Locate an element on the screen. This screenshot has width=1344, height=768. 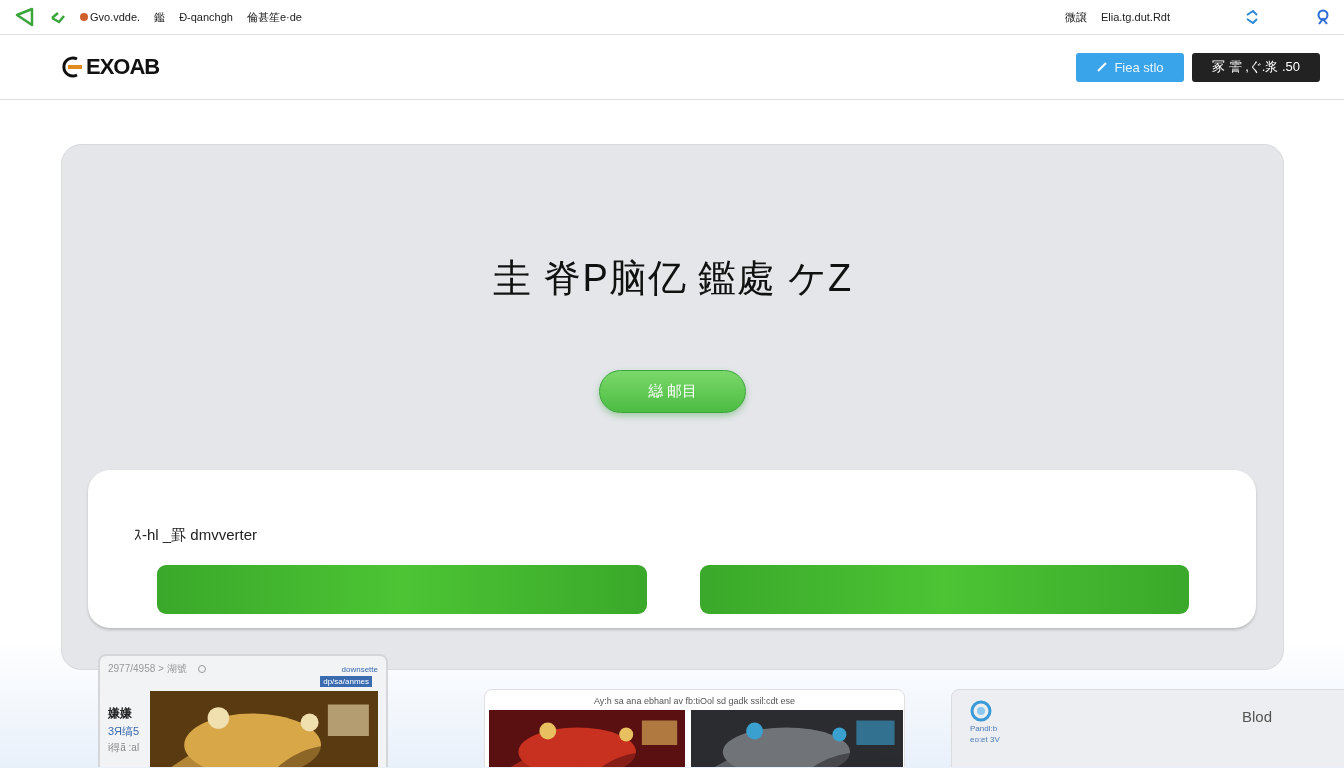
nav-link: 倫甚笙e·de is located at coordinates (274, 17).